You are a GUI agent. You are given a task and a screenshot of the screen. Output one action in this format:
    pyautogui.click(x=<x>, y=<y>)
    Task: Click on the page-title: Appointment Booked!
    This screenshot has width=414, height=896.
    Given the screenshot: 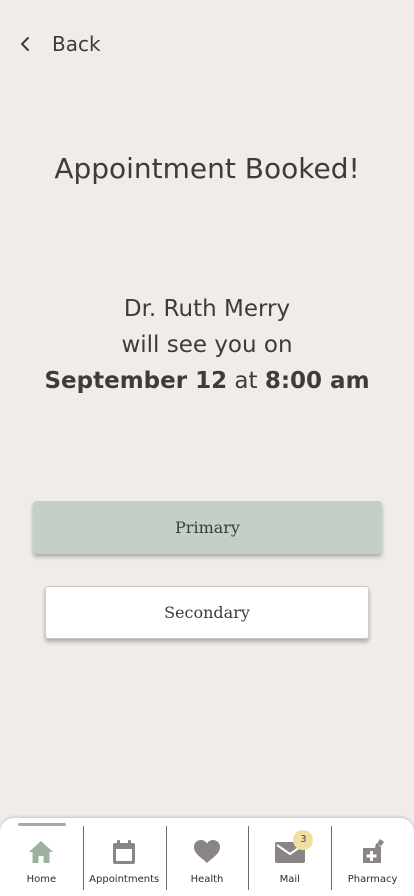 What is the action you would take?
    pyautogui.click(x=207, y=168)
    